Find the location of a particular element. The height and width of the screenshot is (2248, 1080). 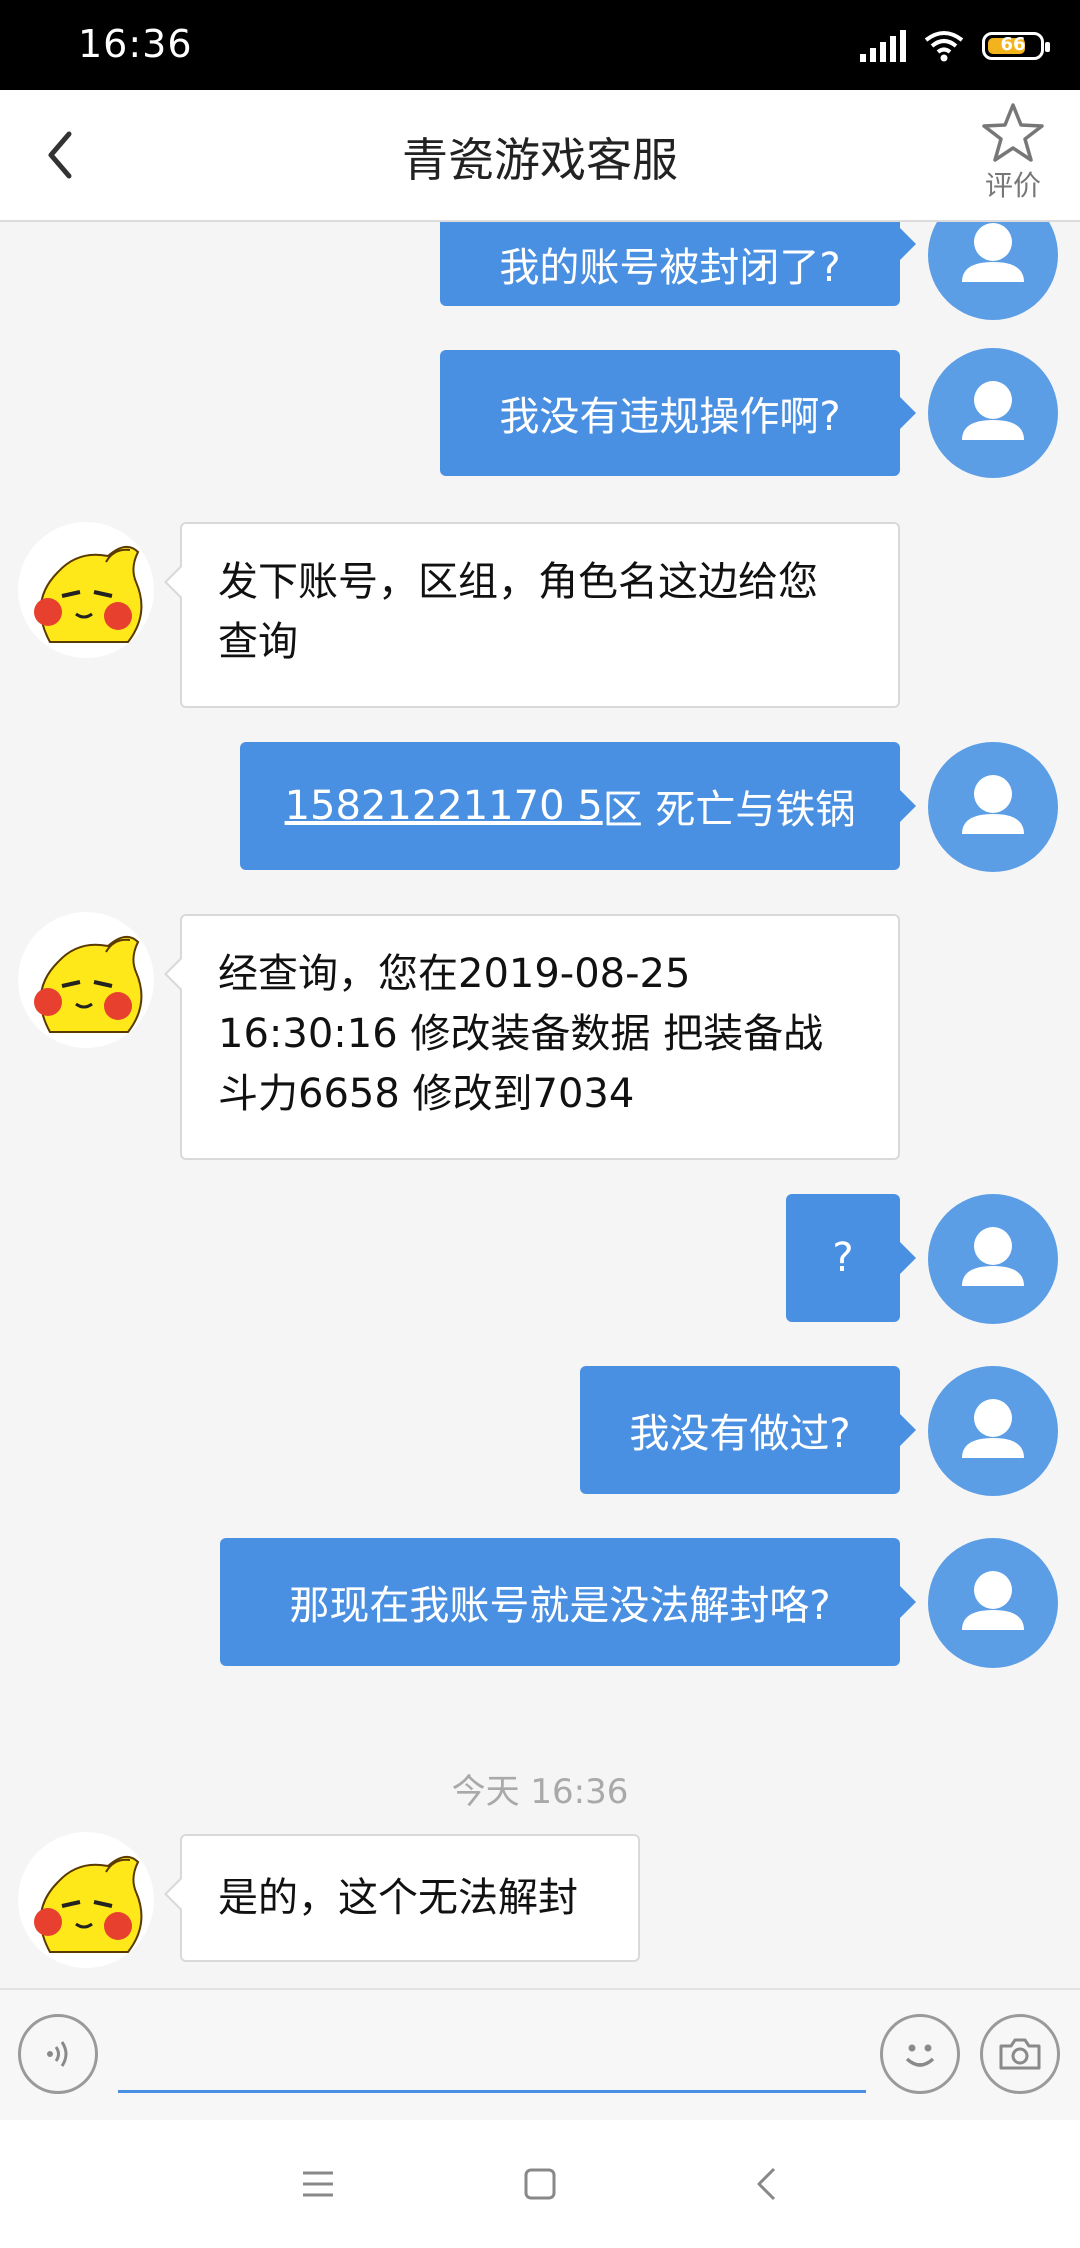

message-text: 那现在我账号就是没法解封咯? is located at coordinates (560, 1606).